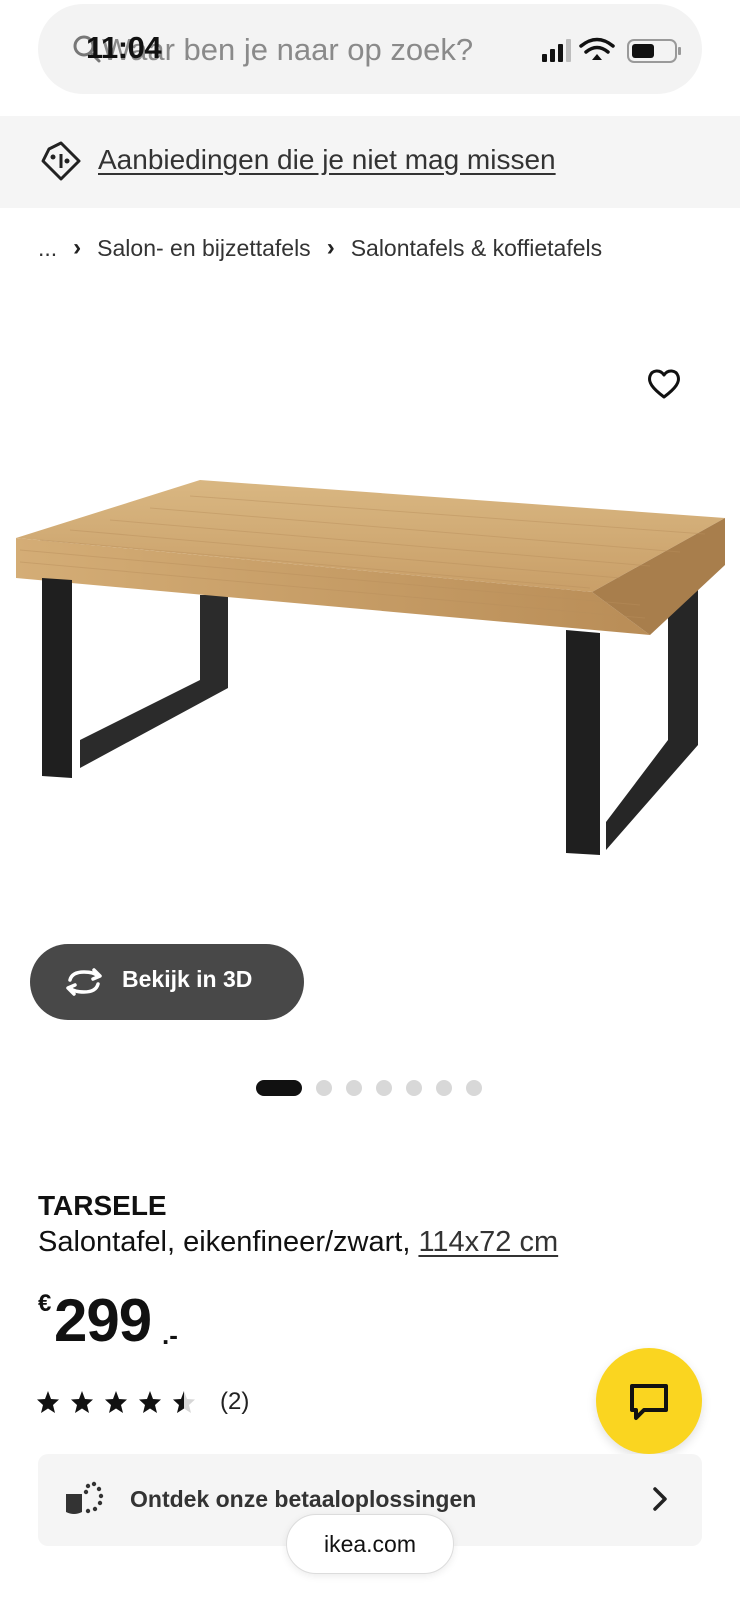 The image size is (740, 1600). What do you see at coordinates (224, 1242) in the screenshot?
I see `product-description-text: Salontafel, eikenfineer/zwart,` at bounding box center [224, 1242].